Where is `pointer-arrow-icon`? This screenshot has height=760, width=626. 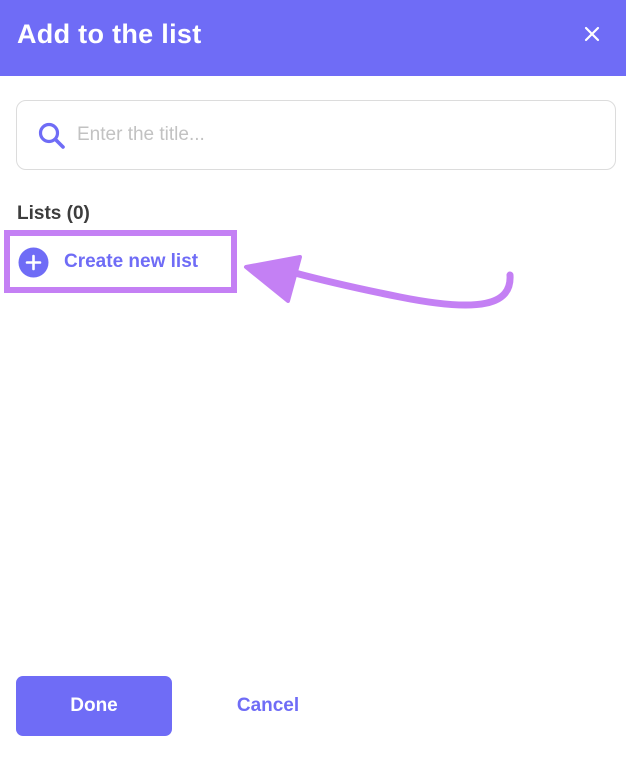
pointer-arrow-icon is located at coordinates (379, 282).